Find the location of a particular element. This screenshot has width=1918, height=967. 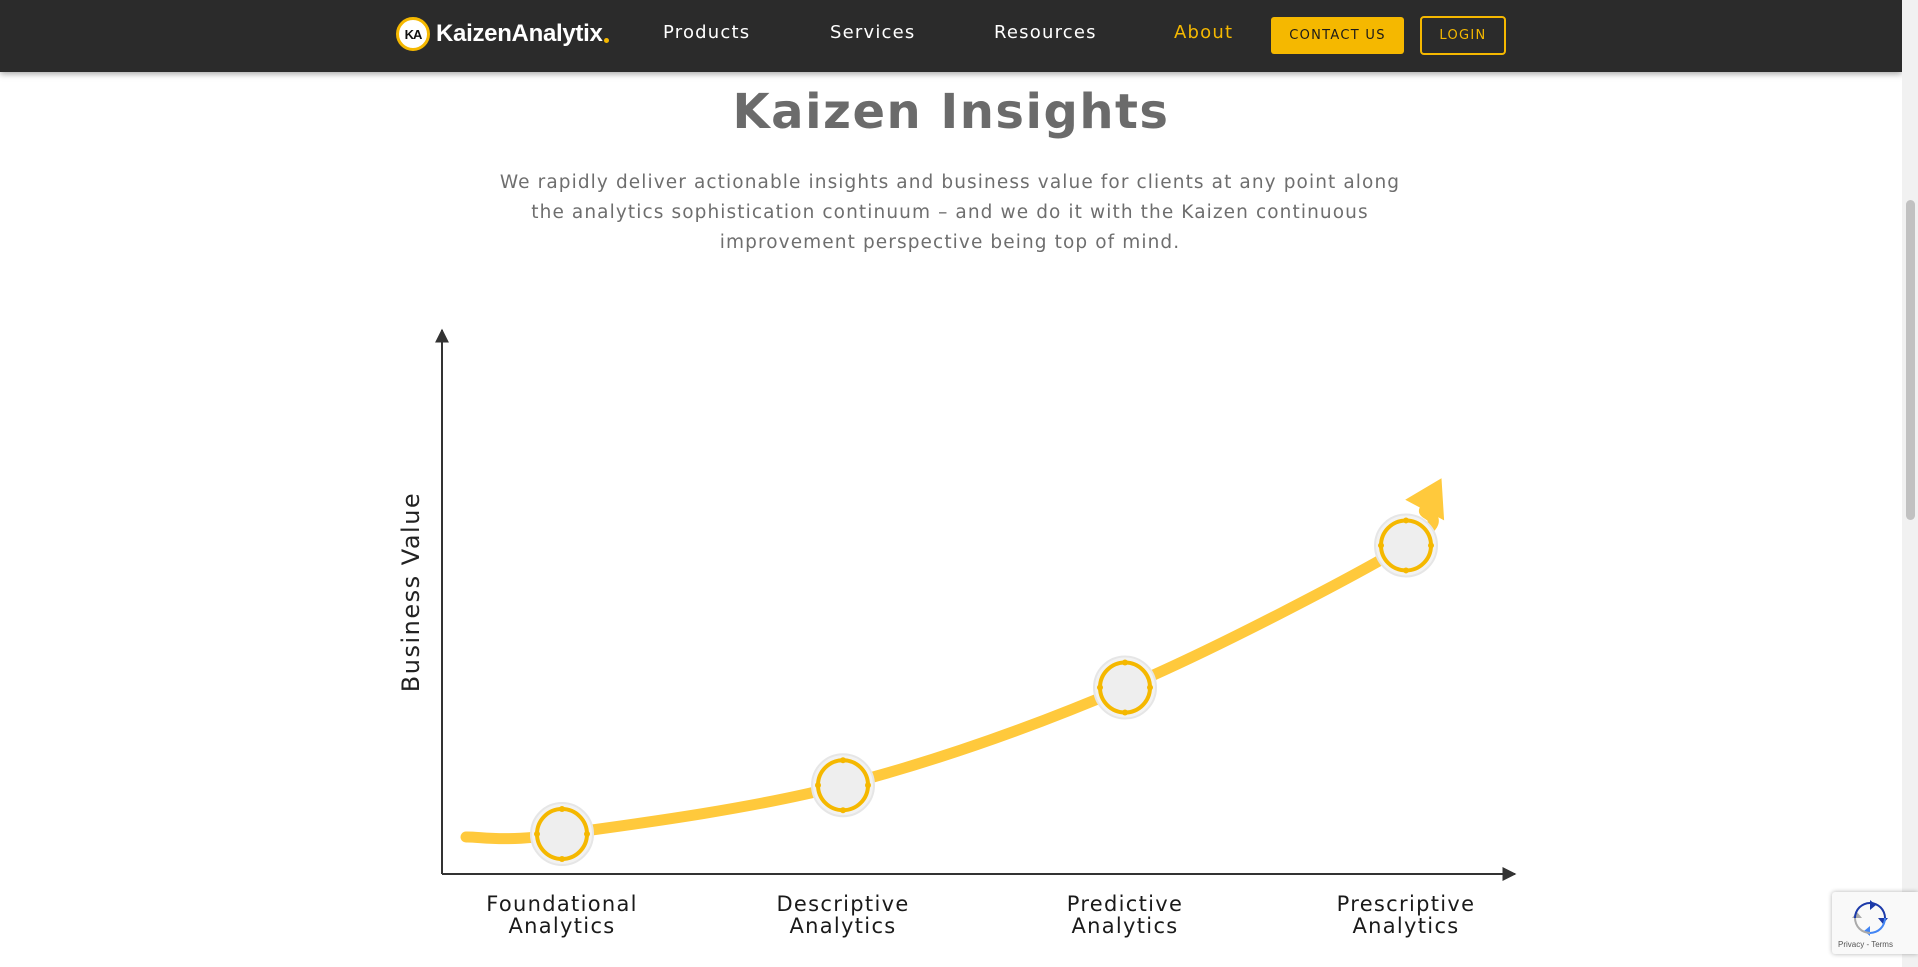

nav-item-about: About is located at coordinates (1203, 32).